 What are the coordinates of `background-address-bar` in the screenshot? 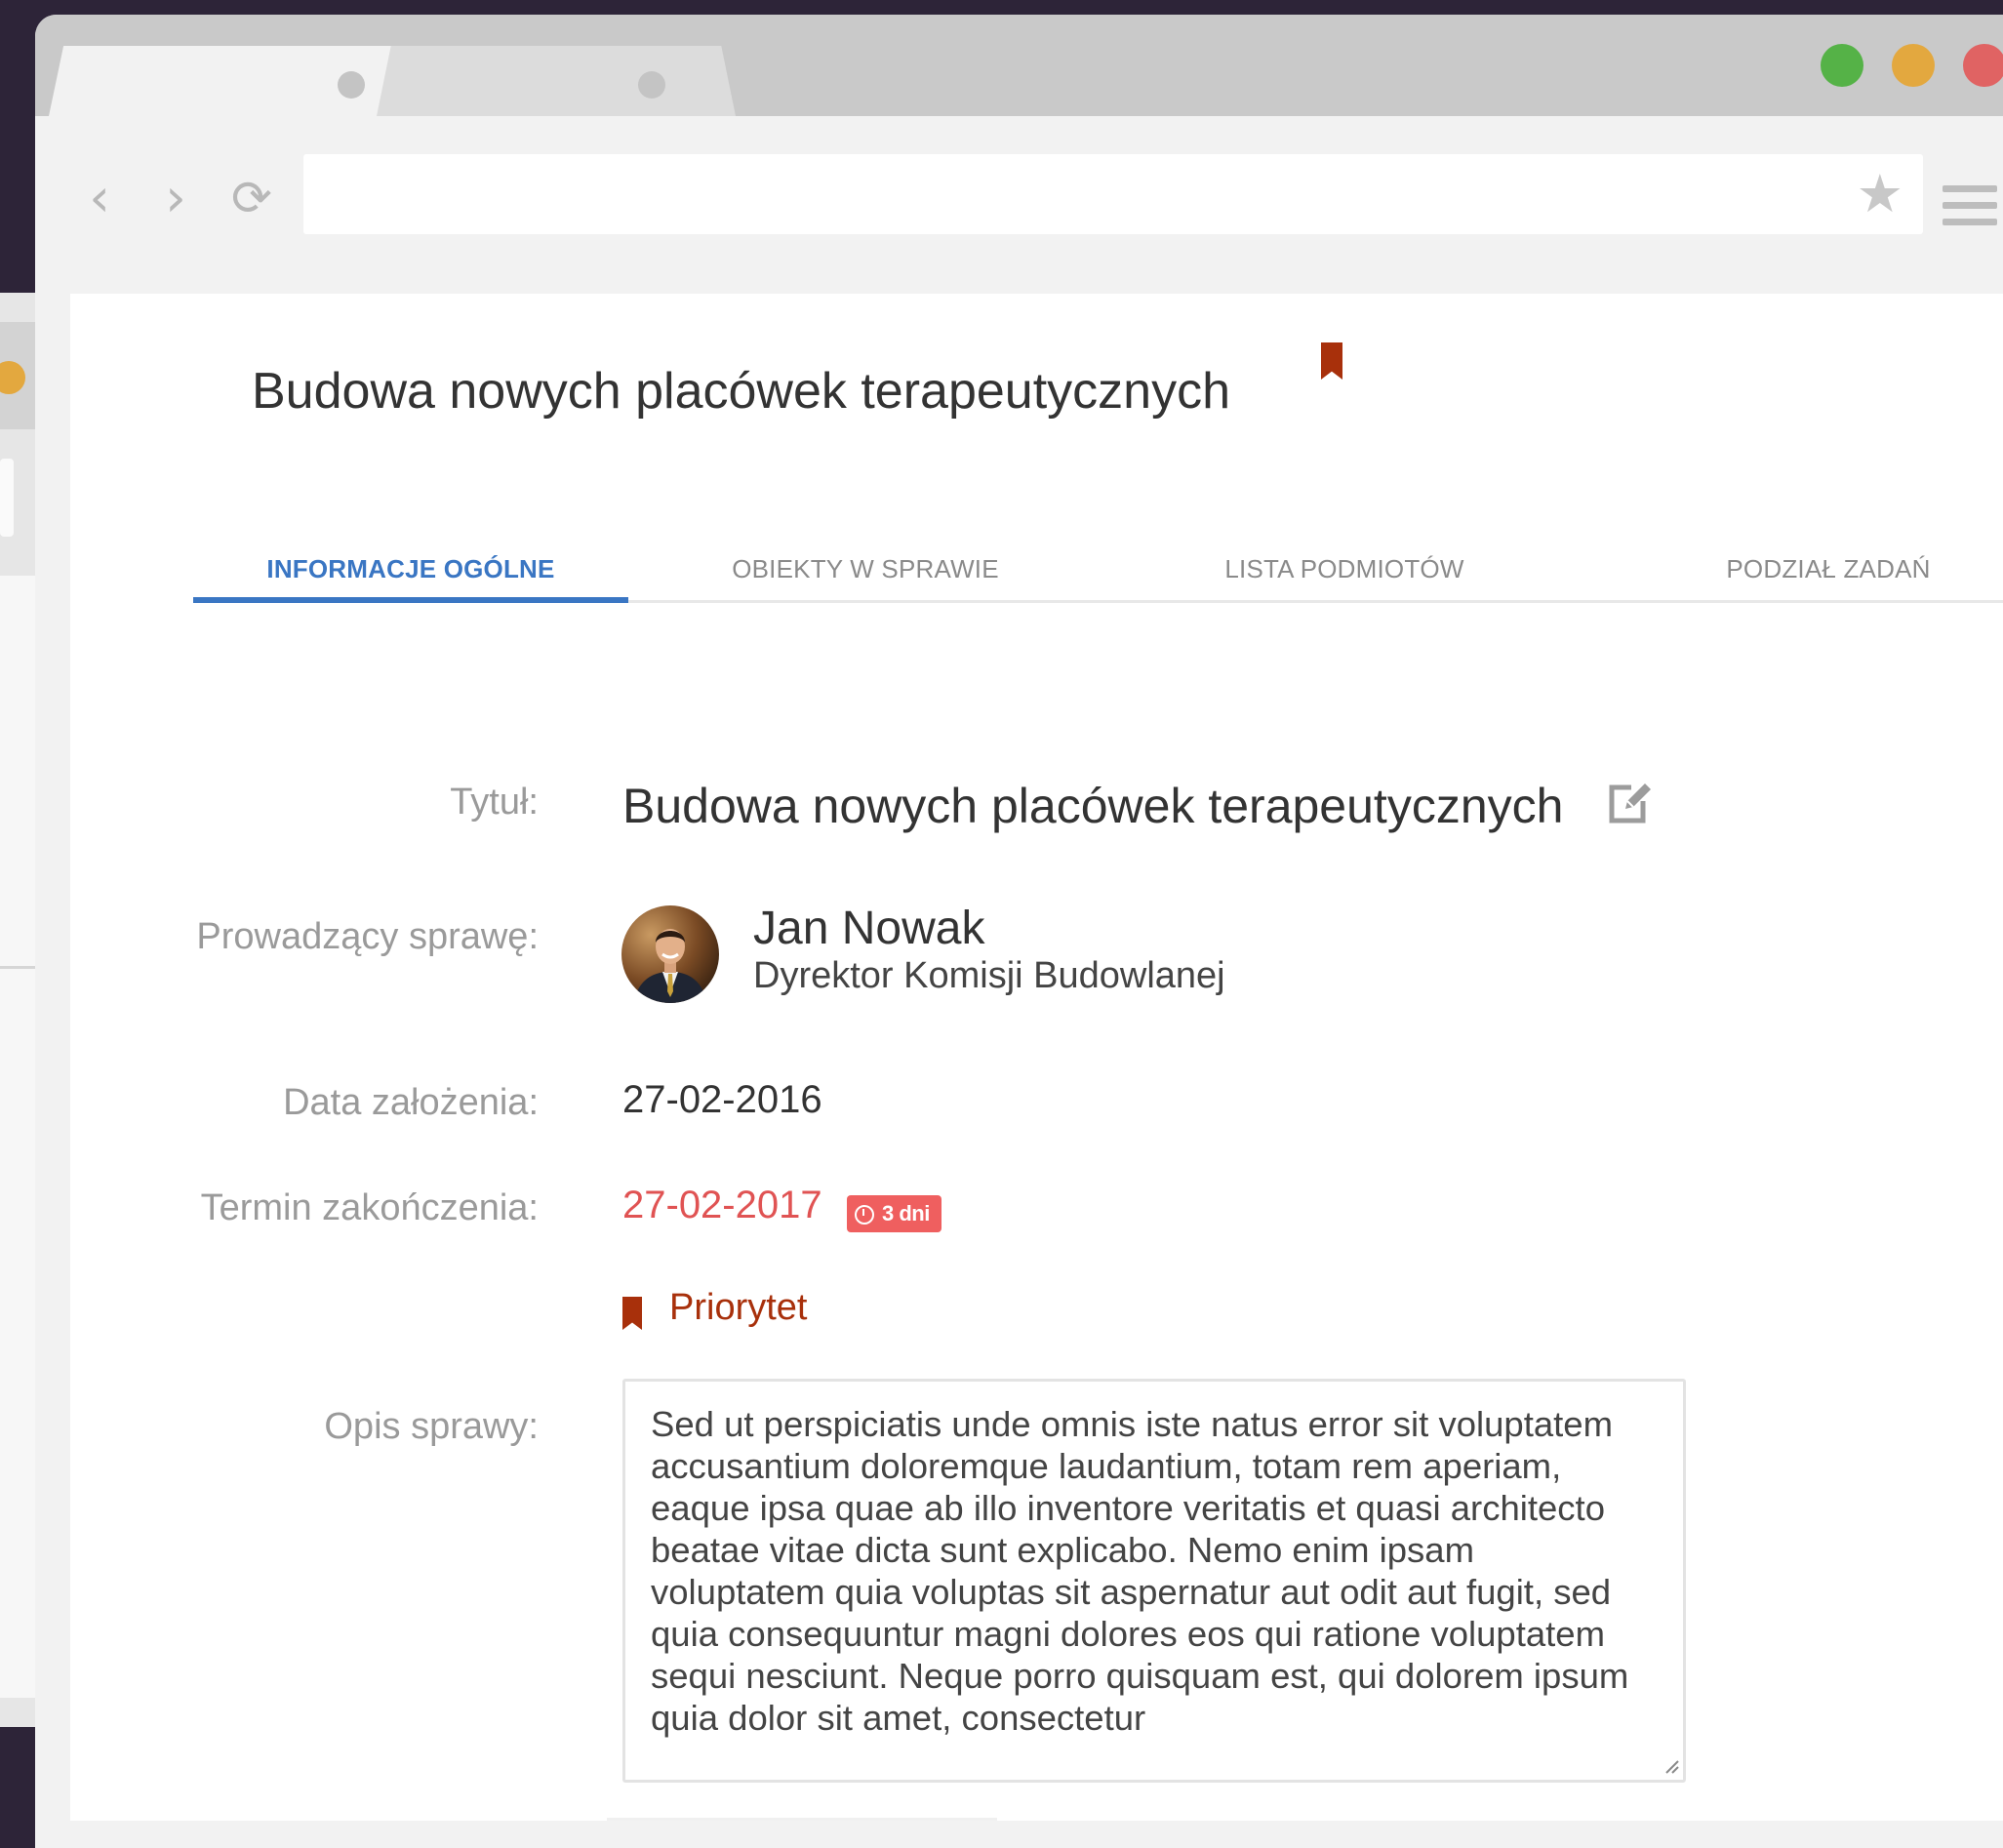 It's located at (7, 498).